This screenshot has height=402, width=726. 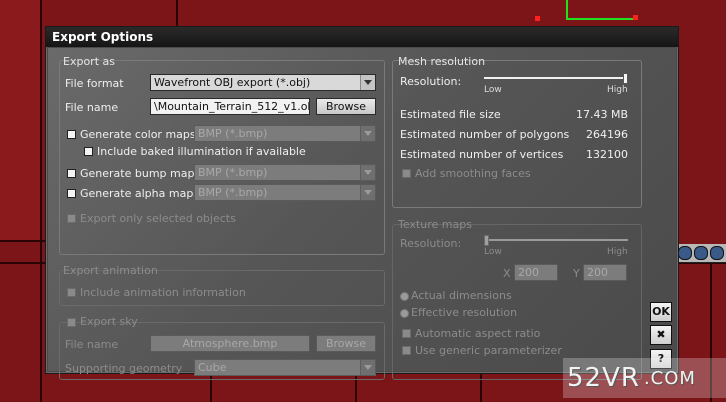 I want to click on mesh-resolution-label: Resolution:, so click(x=431, y=81).